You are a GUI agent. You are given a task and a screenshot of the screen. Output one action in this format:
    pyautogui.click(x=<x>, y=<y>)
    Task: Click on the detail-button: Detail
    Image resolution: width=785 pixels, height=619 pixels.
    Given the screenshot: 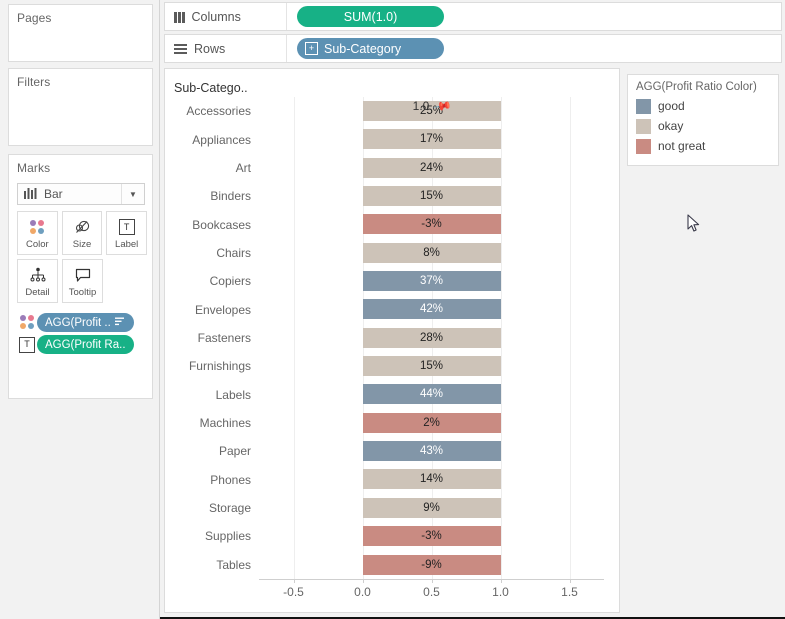 What is the action you would take?
    pyautogui.click(x=37, y=281)
    